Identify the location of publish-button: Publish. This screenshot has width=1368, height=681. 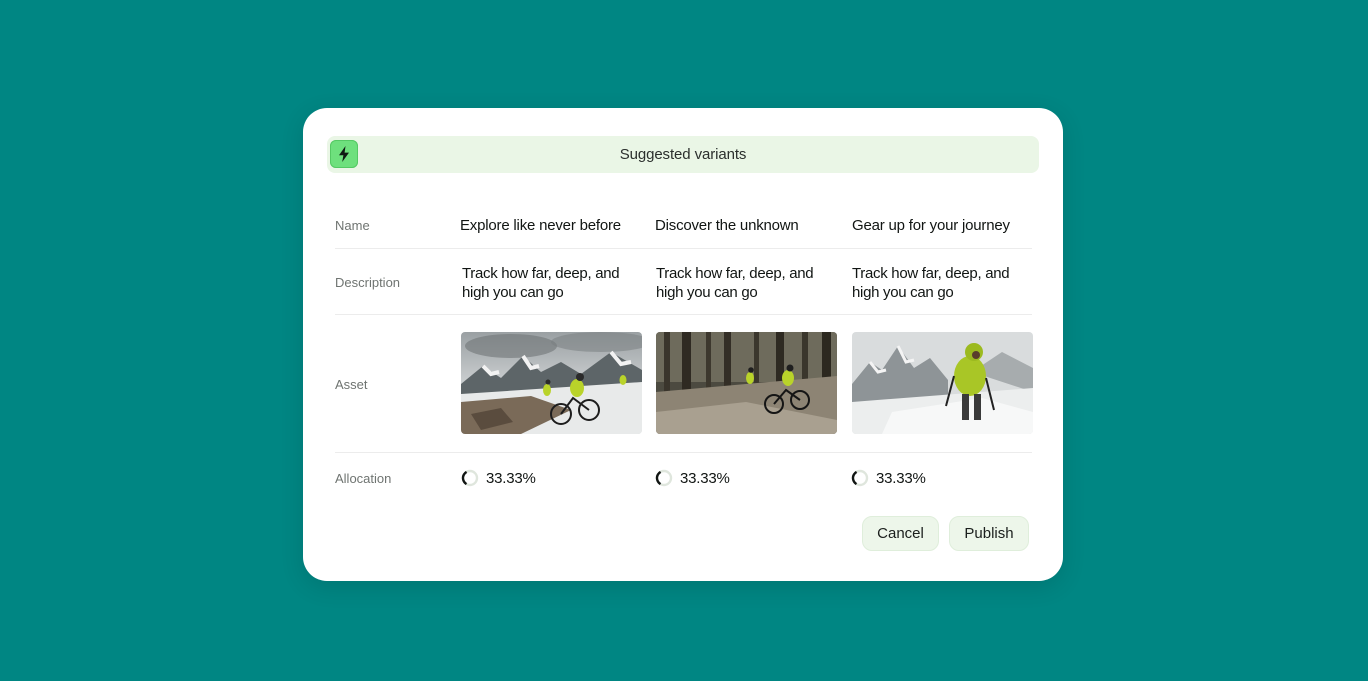
(989, 533).